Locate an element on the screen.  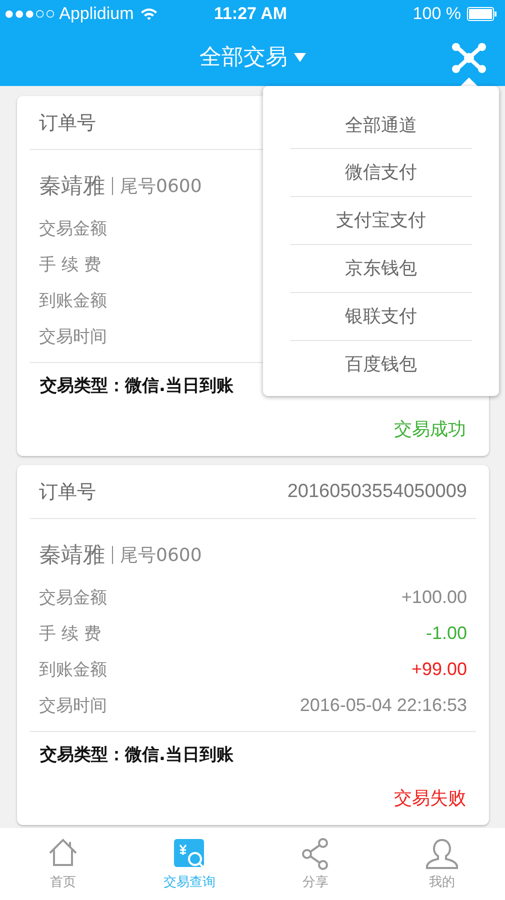
transaction-status: 交易成功 is located at coordinates (429, 429).